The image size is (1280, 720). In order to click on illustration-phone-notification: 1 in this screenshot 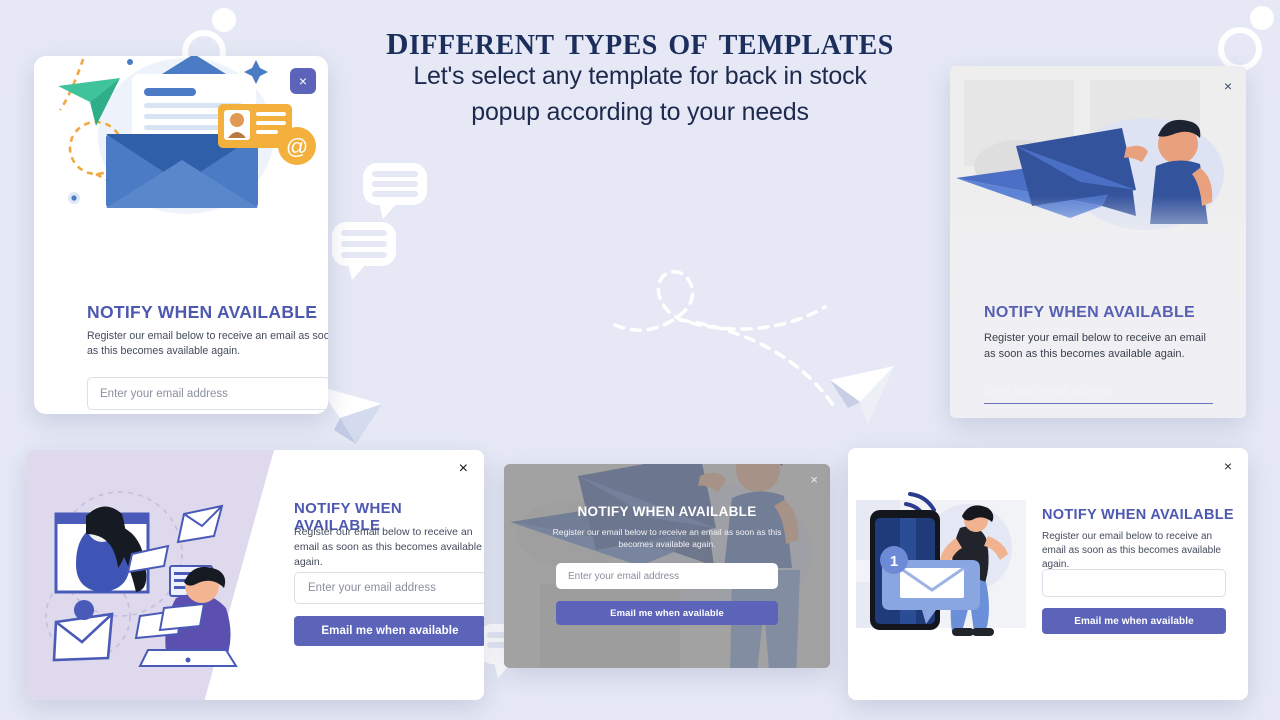, I will do `click(941, 564)`.